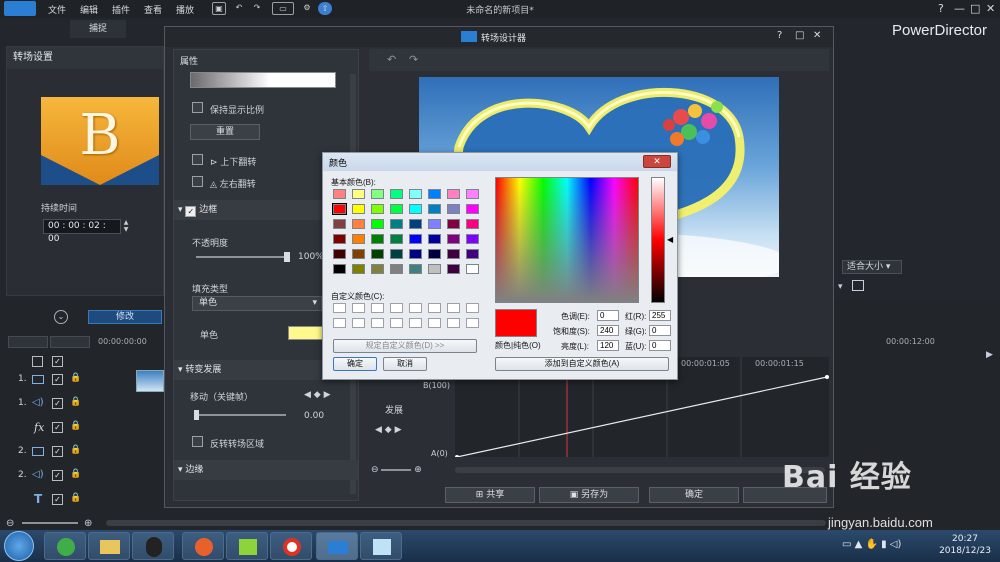 This screenshot has height=562, width=1000. I want to click on save-icon: ▣, so click(219, 8).